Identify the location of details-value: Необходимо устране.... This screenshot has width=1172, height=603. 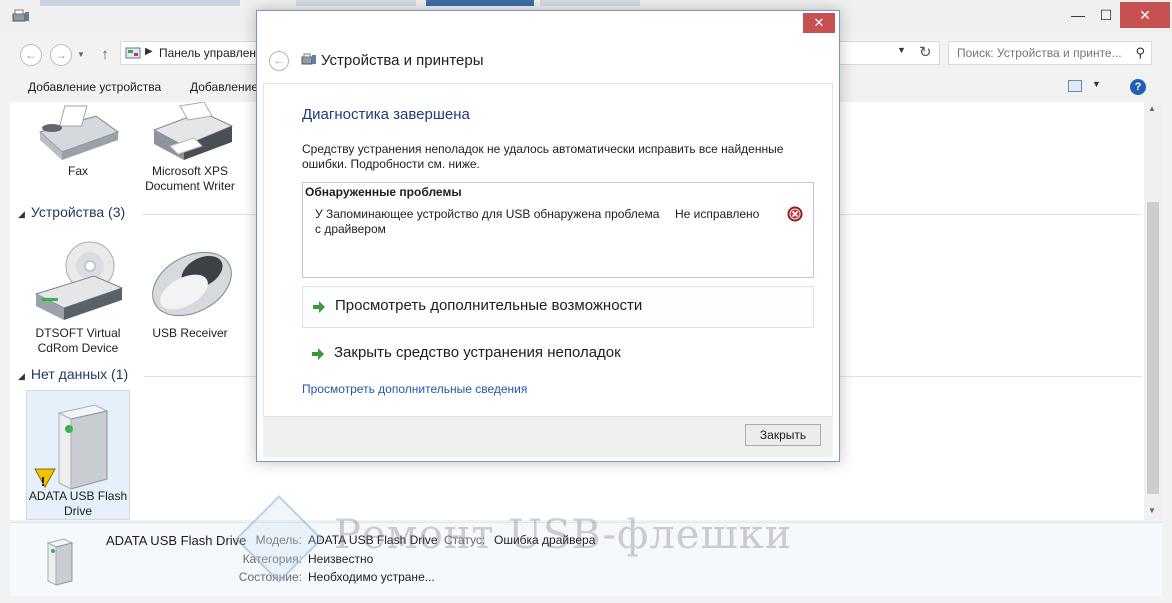
(371, 577).